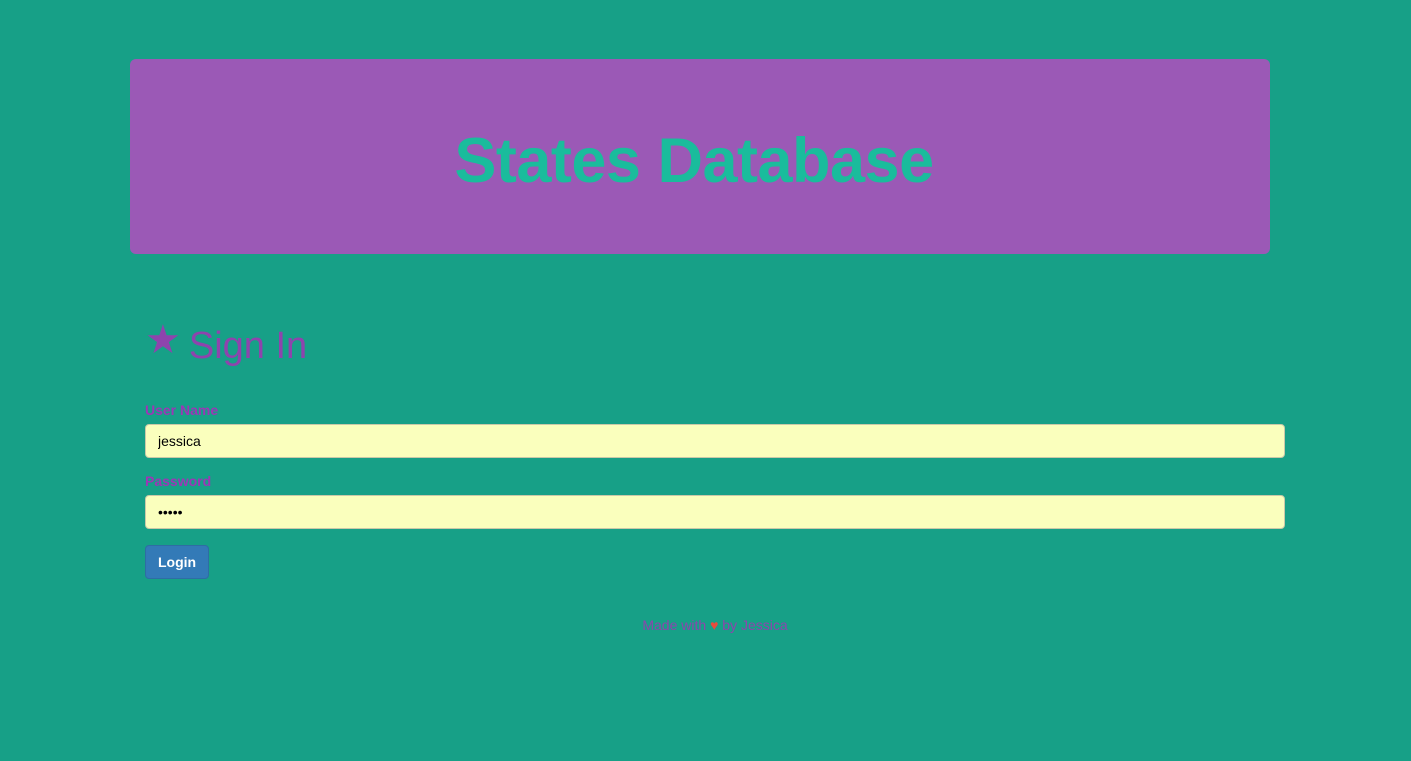  Describe the element at coordinates (248, 346) in the screenshot. I see `signin-title: Sign In` at that location.